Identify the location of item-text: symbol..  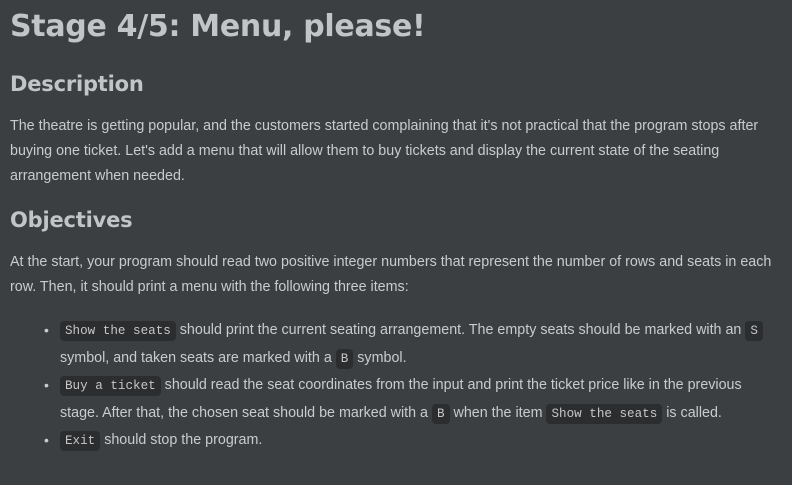
(380, 357).